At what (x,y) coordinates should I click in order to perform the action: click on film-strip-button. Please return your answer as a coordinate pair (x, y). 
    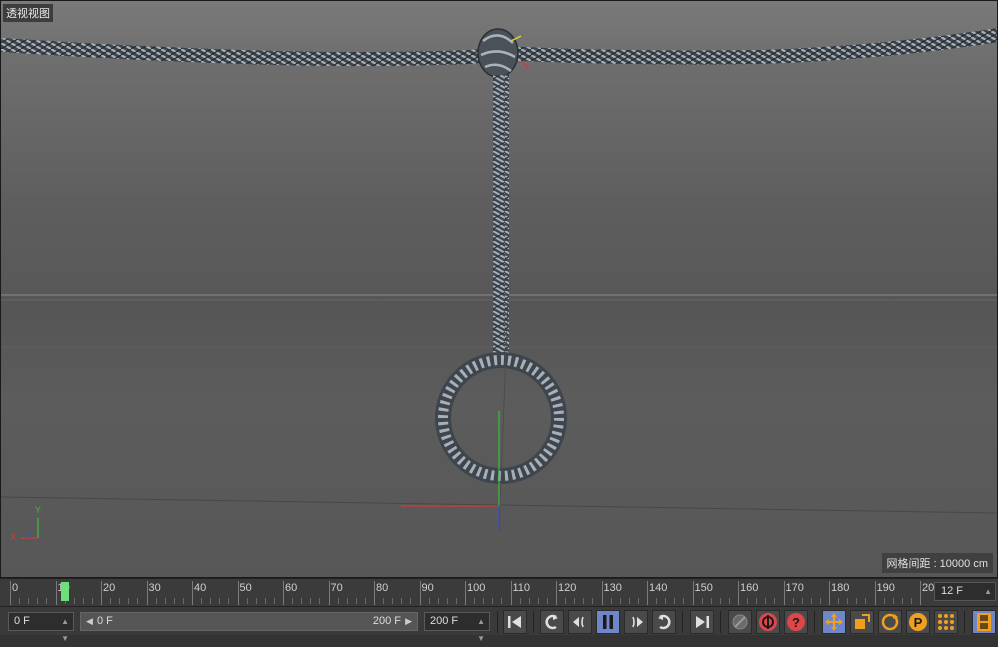
    Looking at the image, I should click on (984, 622).